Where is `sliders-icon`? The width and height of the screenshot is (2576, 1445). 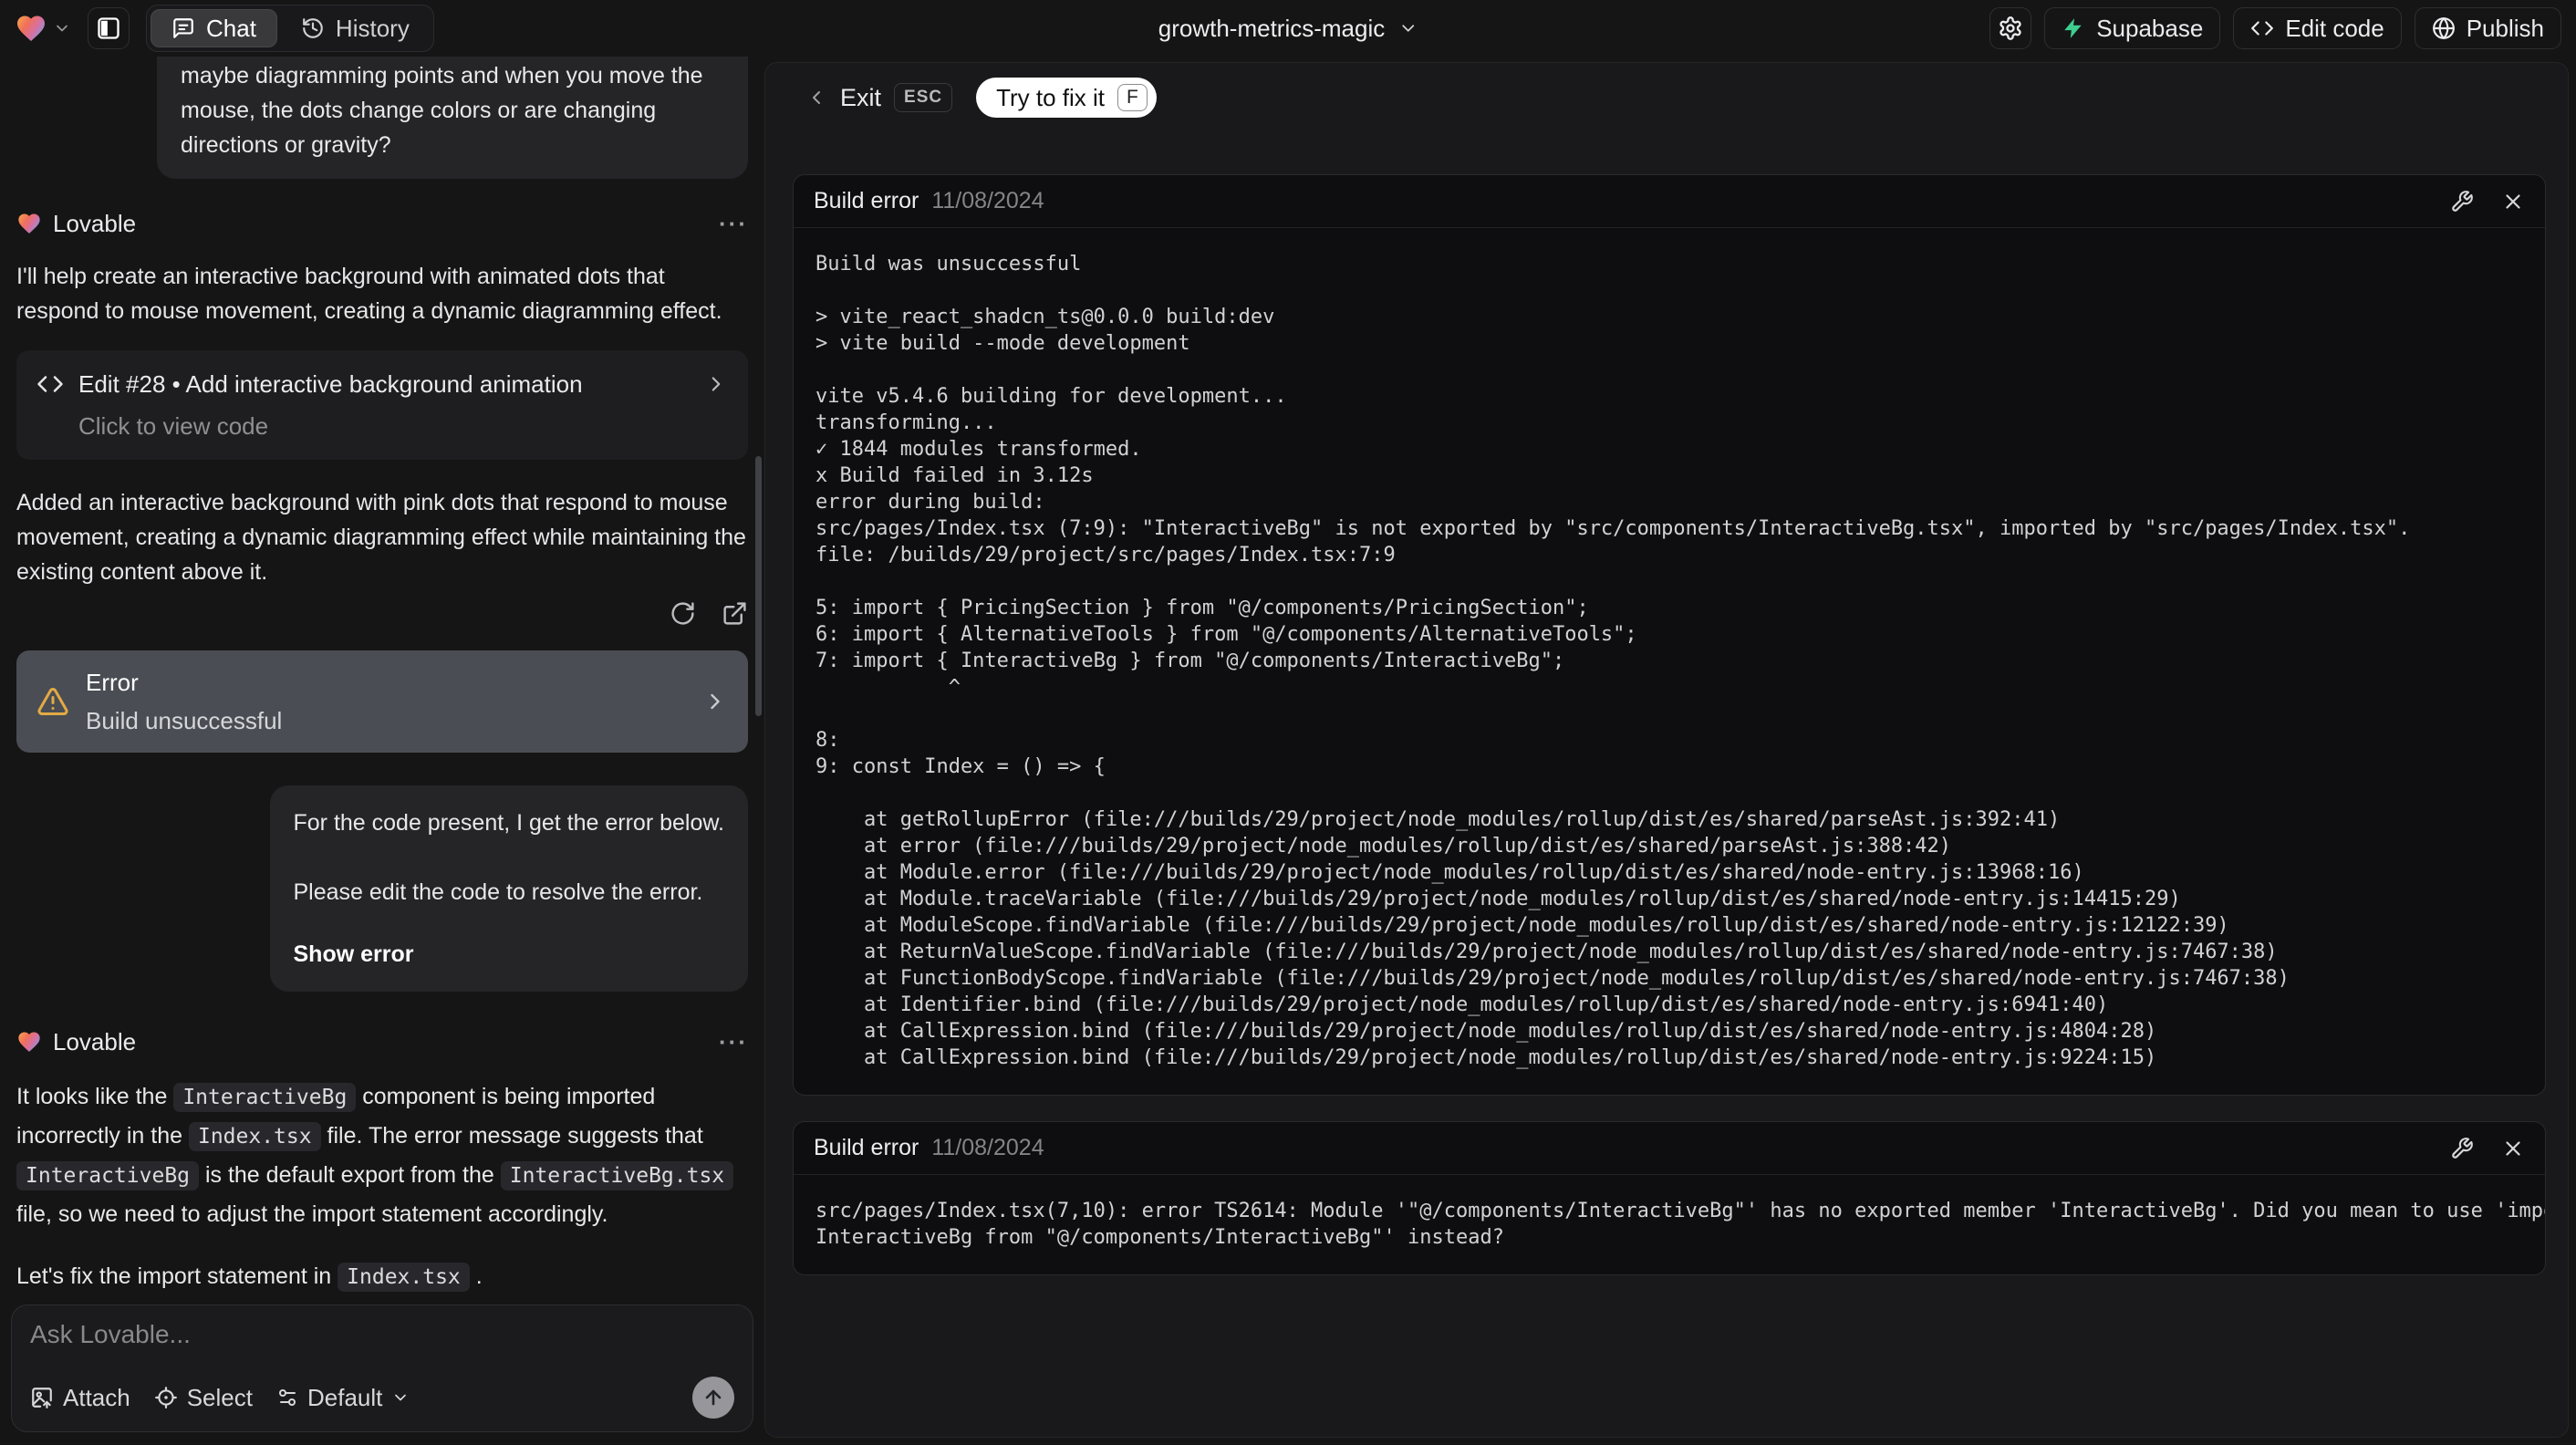 sliders-icon is located at coordinates (287, 1398).